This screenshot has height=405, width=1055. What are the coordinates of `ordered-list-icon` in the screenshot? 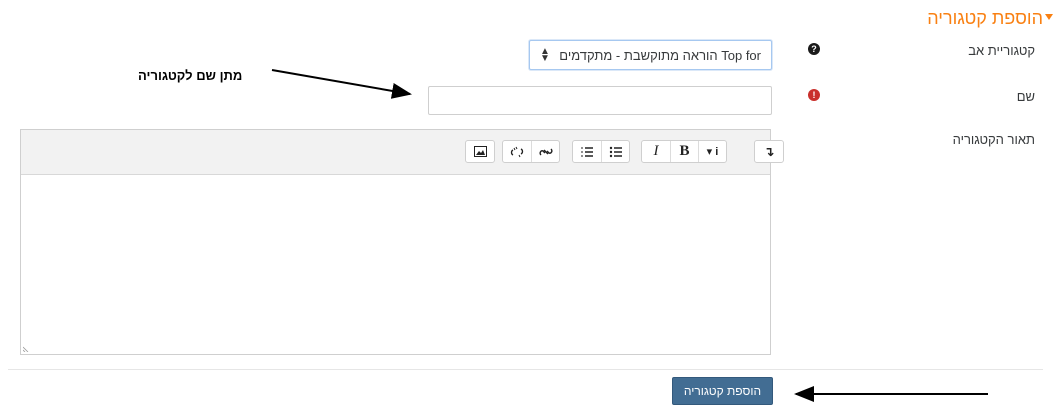 It's located at (587, 151).